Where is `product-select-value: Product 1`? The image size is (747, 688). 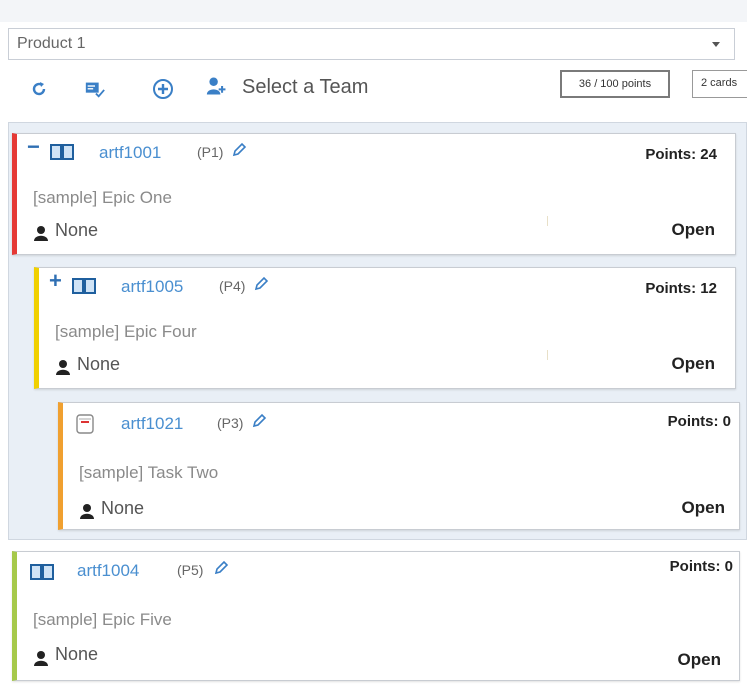
product-select-value: Product 1 is located at coordinates (51, 43).